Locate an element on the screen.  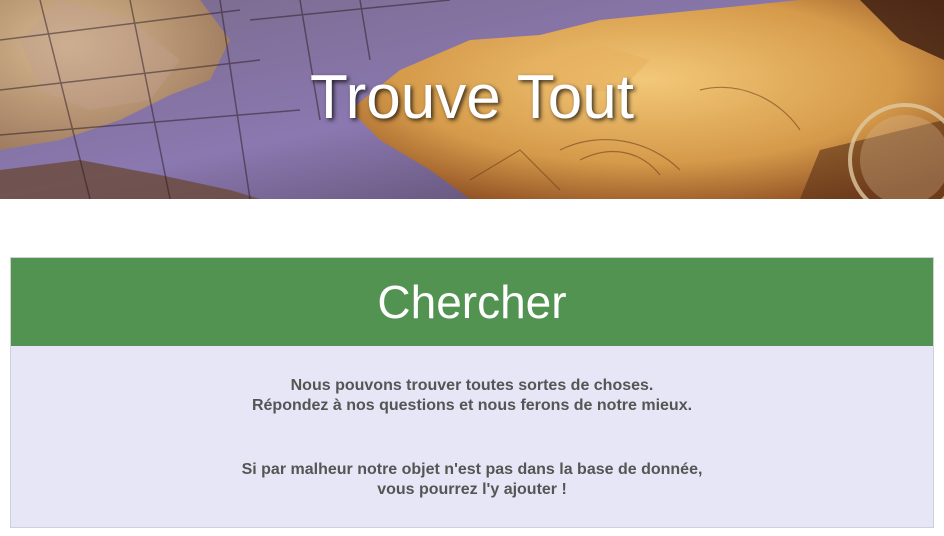
site-title: Trouve Tout is located at coordinates (472, 97).